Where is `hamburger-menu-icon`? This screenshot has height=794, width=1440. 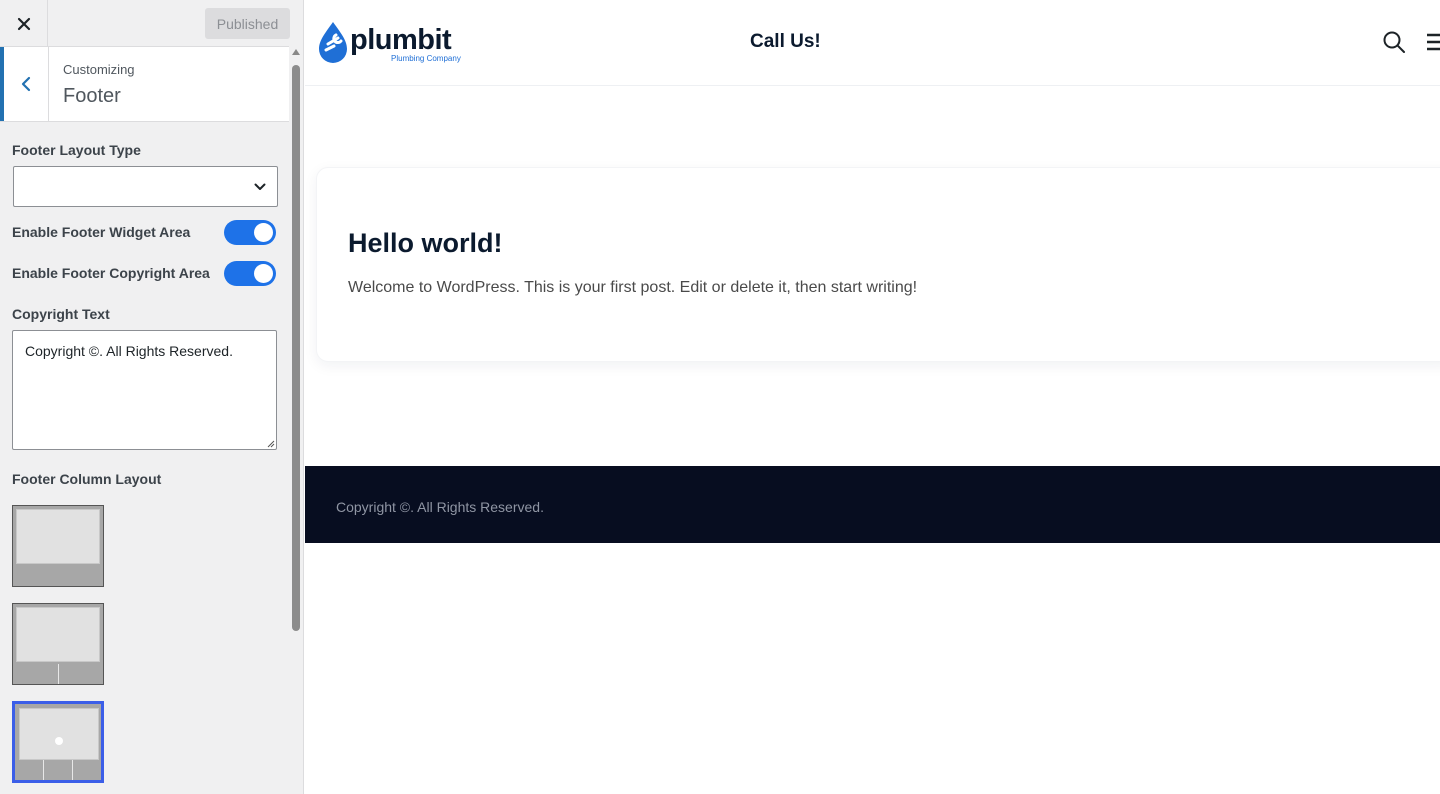 hamburger-menu-icon is located at coordinates (1433, 42).